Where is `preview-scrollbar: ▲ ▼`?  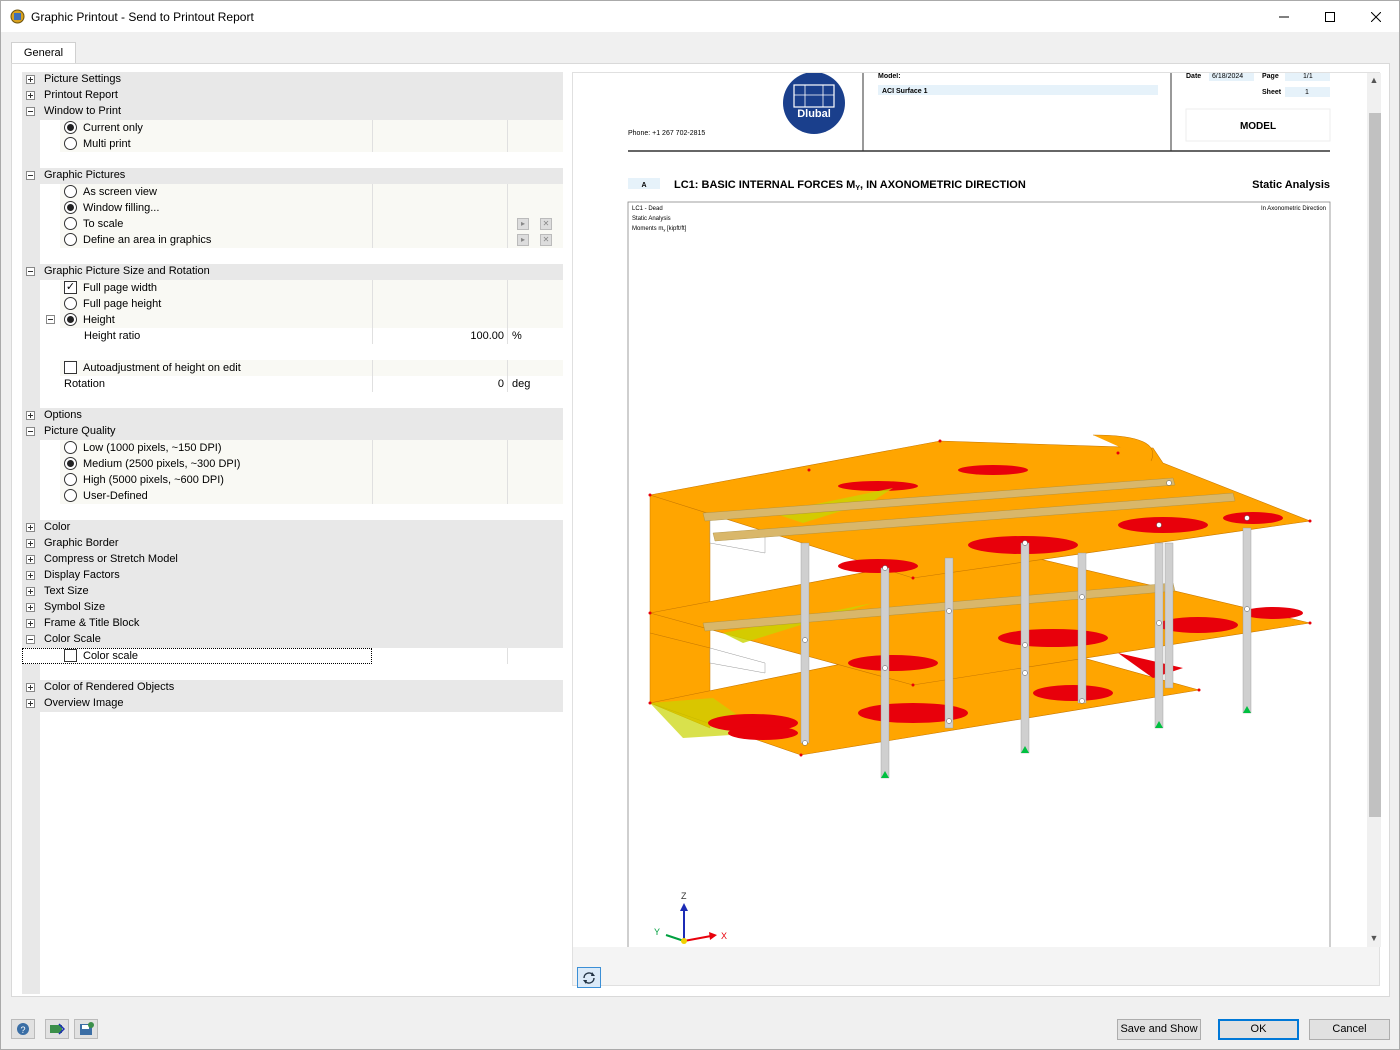
preview-scrollbar: ▲ ▼ is located at coordinates (1374, 510).